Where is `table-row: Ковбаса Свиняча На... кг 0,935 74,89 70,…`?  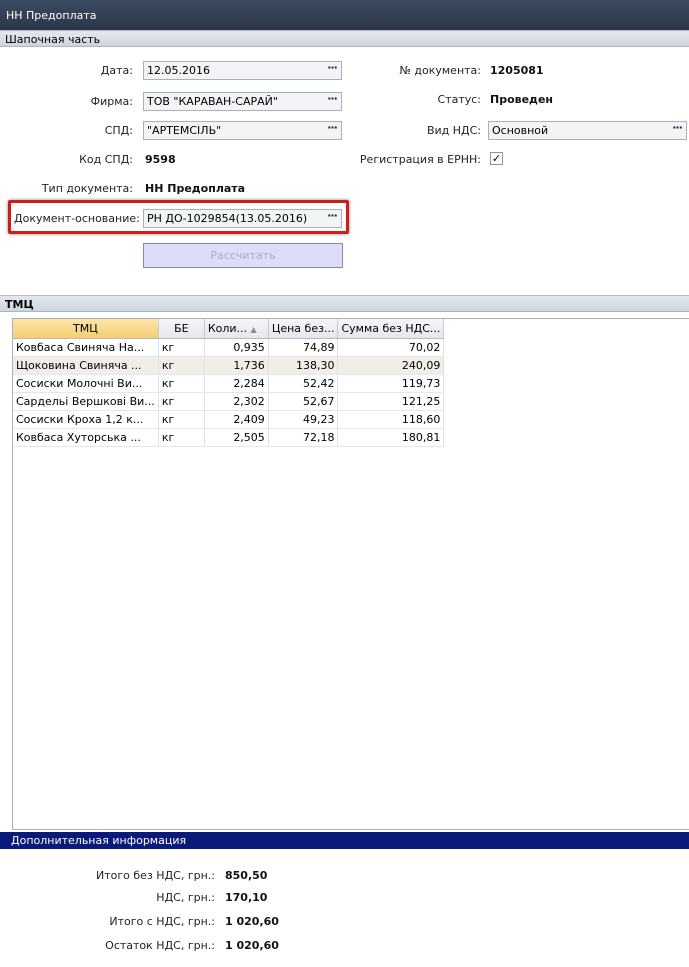 table-row: Ковбаса Свиняча На... кг 0,935 74,89 70,… is located at coordinates (229, 347).